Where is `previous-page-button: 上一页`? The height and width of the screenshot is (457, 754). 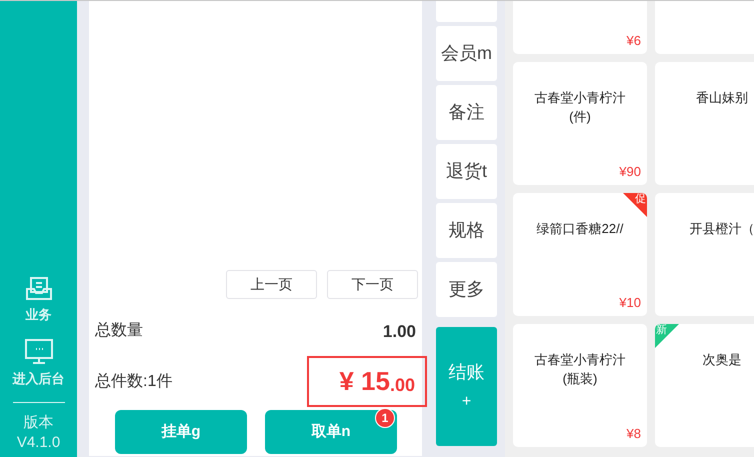
previous-page-button: 上一页 is located at coordinates (271, 284).